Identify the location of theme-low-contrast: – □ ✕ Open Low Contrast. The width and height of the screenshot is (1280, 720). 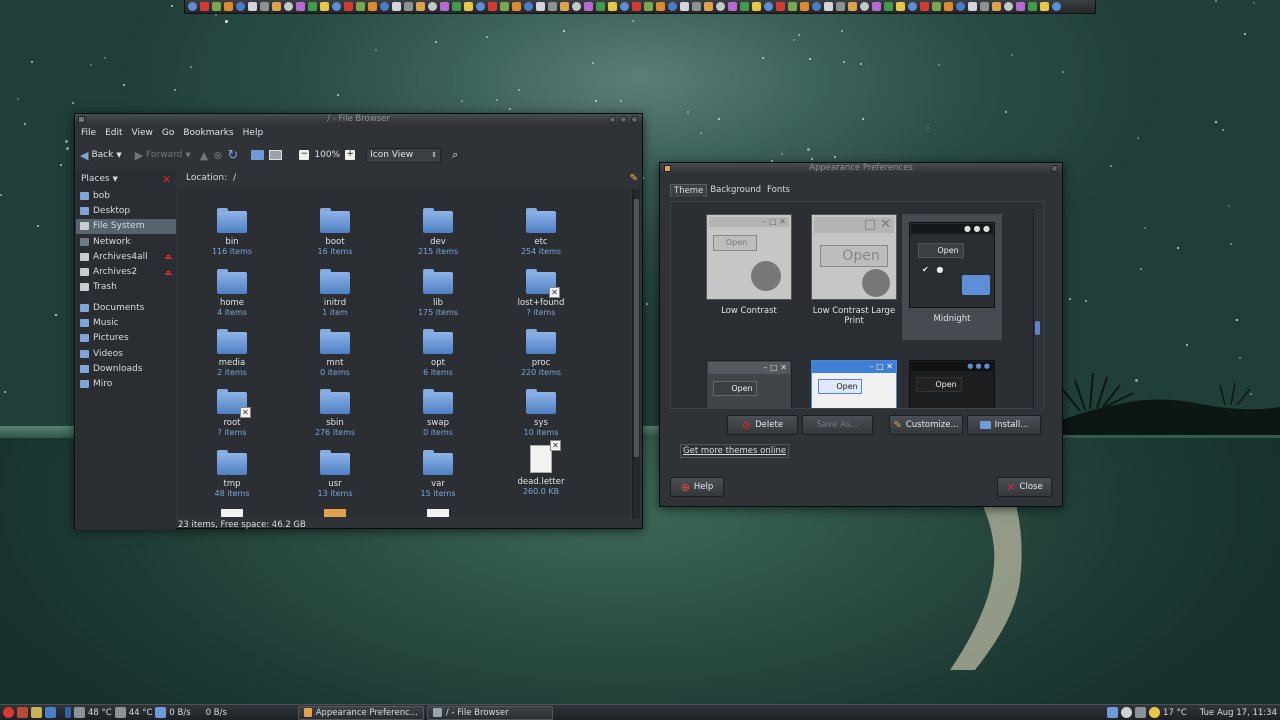
(749, 265).